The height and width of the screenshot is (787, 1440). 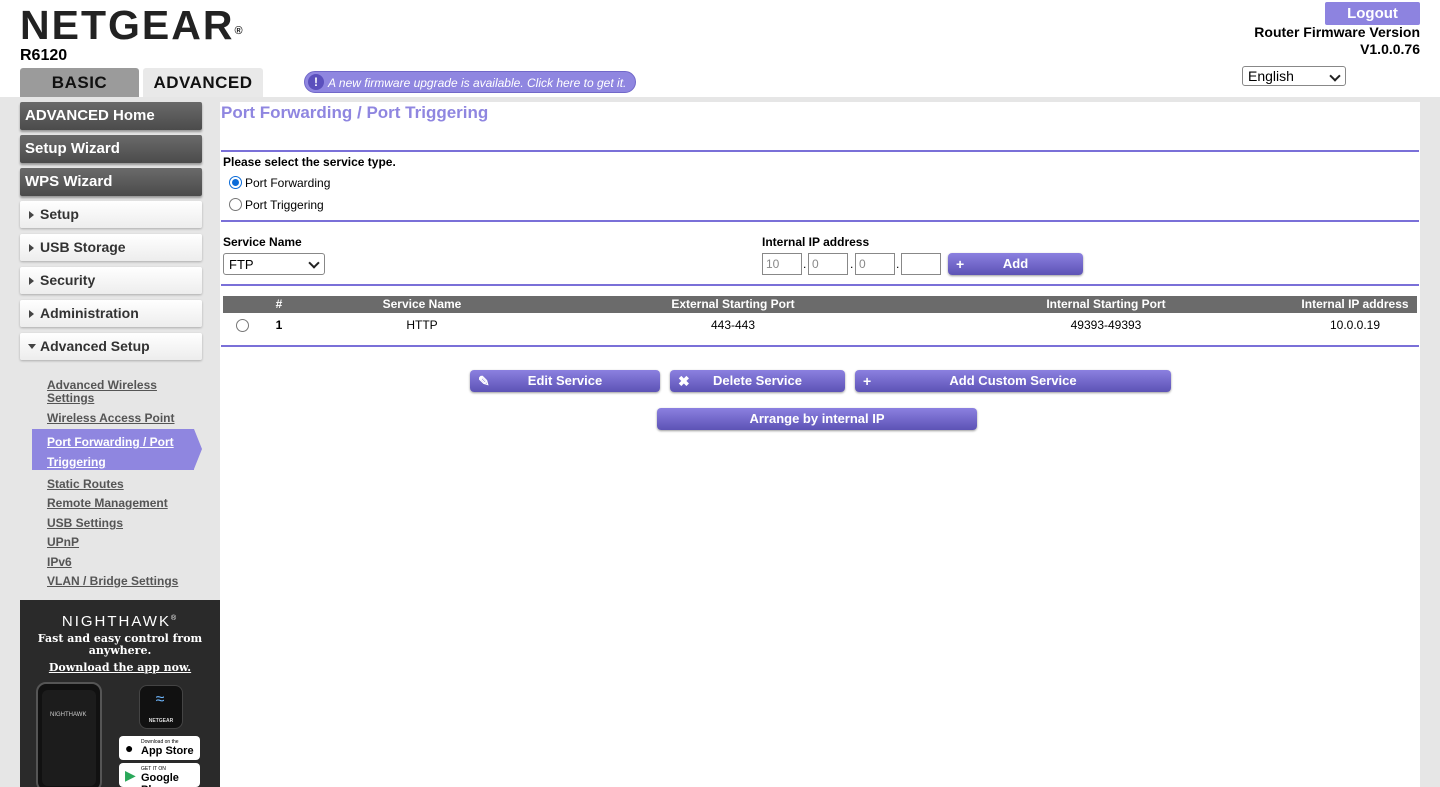 What do you see at coordinates (111, 149) in the screenshot?
I see `sidebar-setup-wizard: Setup Wizard` at bounding box center [111, 149].